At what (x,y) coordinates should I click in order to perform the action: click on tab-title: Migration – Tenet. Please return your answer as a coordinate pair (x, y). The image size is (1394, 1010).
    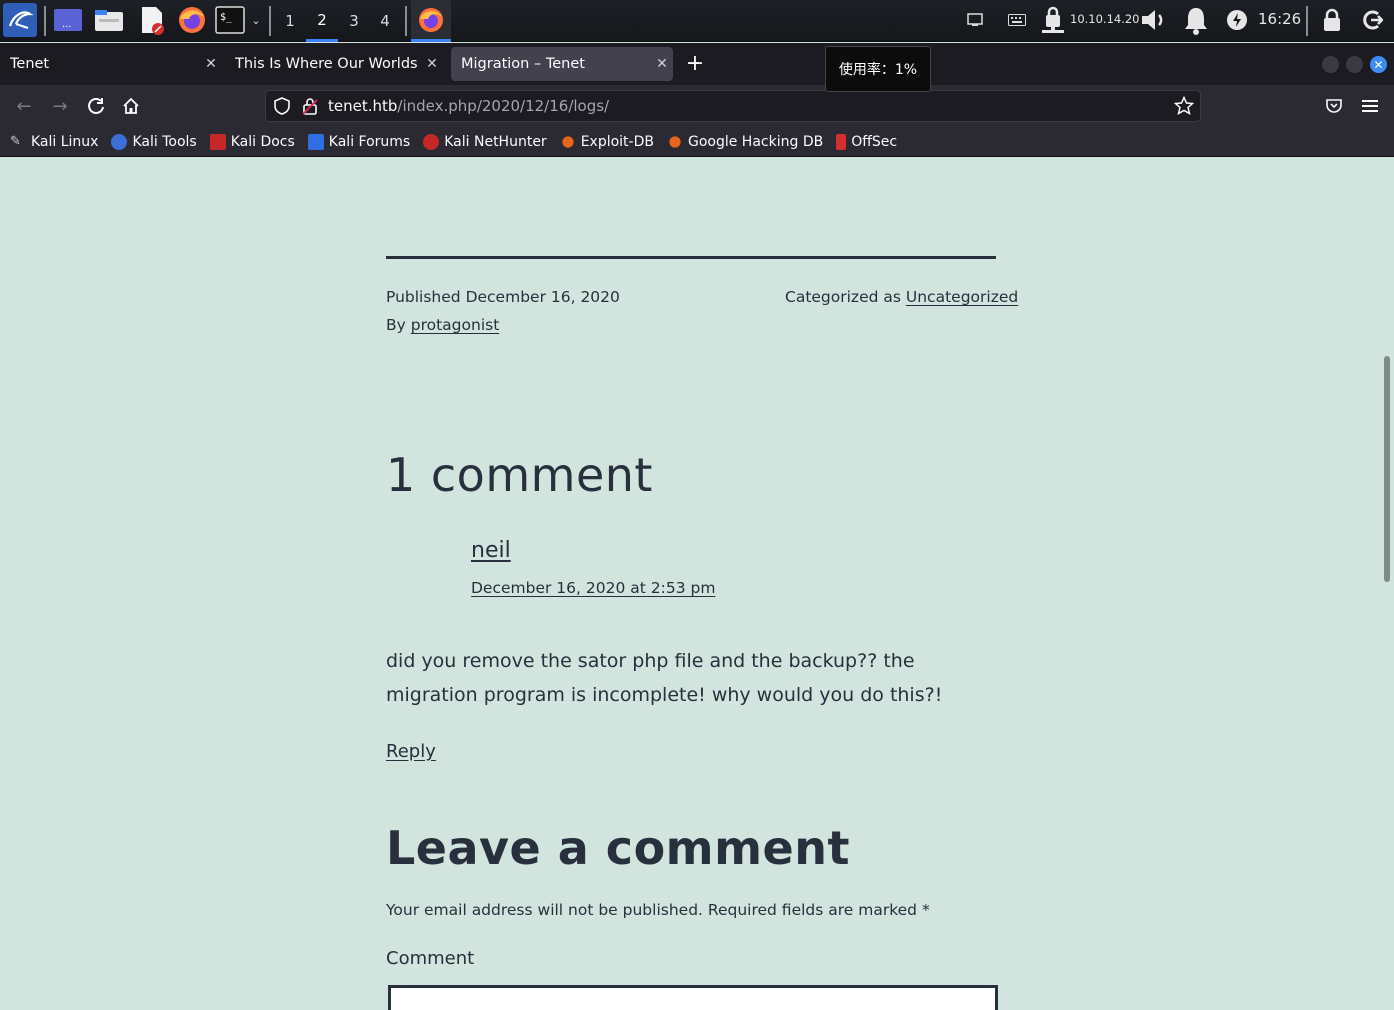
    Looking at the image, I should click on (523, 64).